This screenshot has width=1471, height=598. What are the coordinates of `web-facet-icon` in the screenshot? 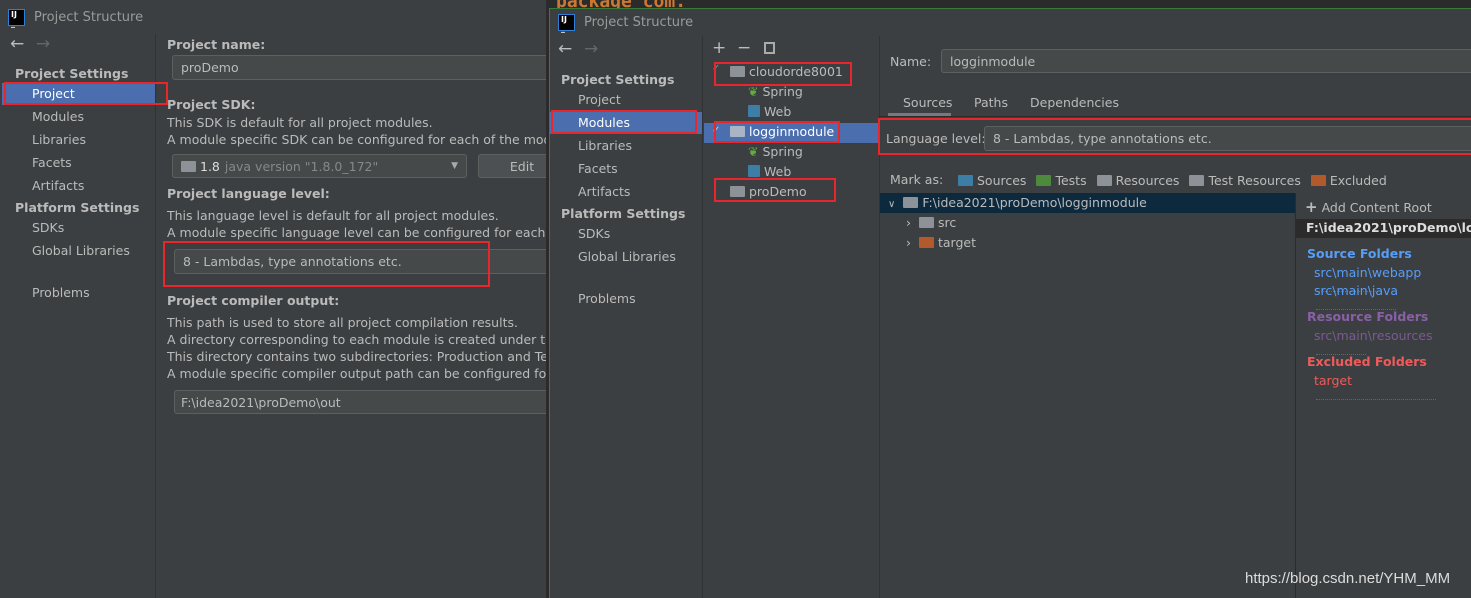 It's located at (754, 111).